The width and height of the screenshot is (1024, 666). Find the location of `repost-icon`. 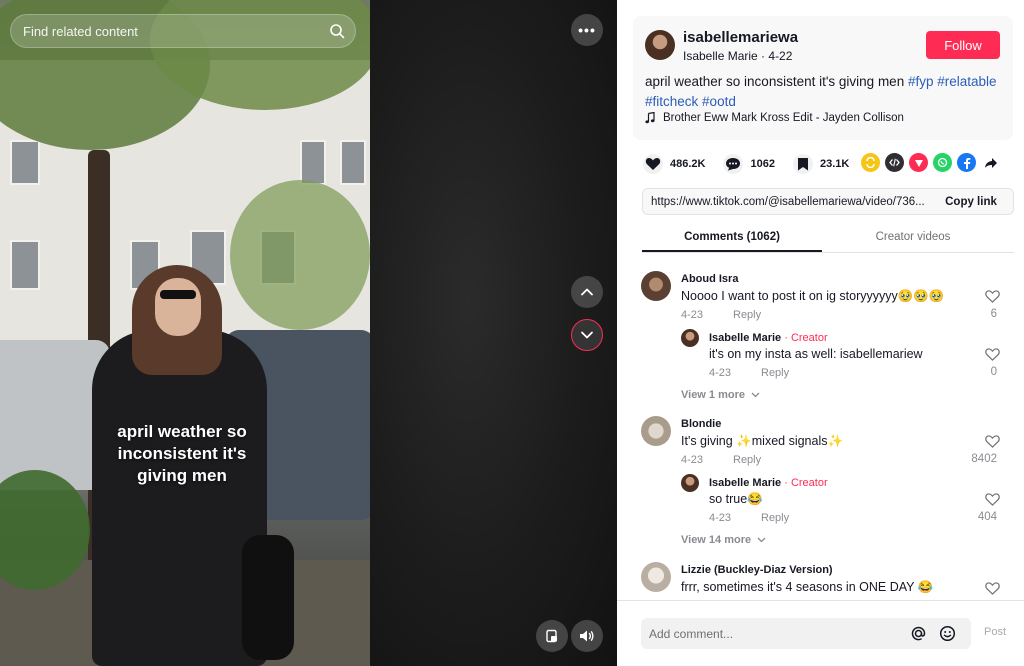

repost-icon is located at coordinates (870, 162).